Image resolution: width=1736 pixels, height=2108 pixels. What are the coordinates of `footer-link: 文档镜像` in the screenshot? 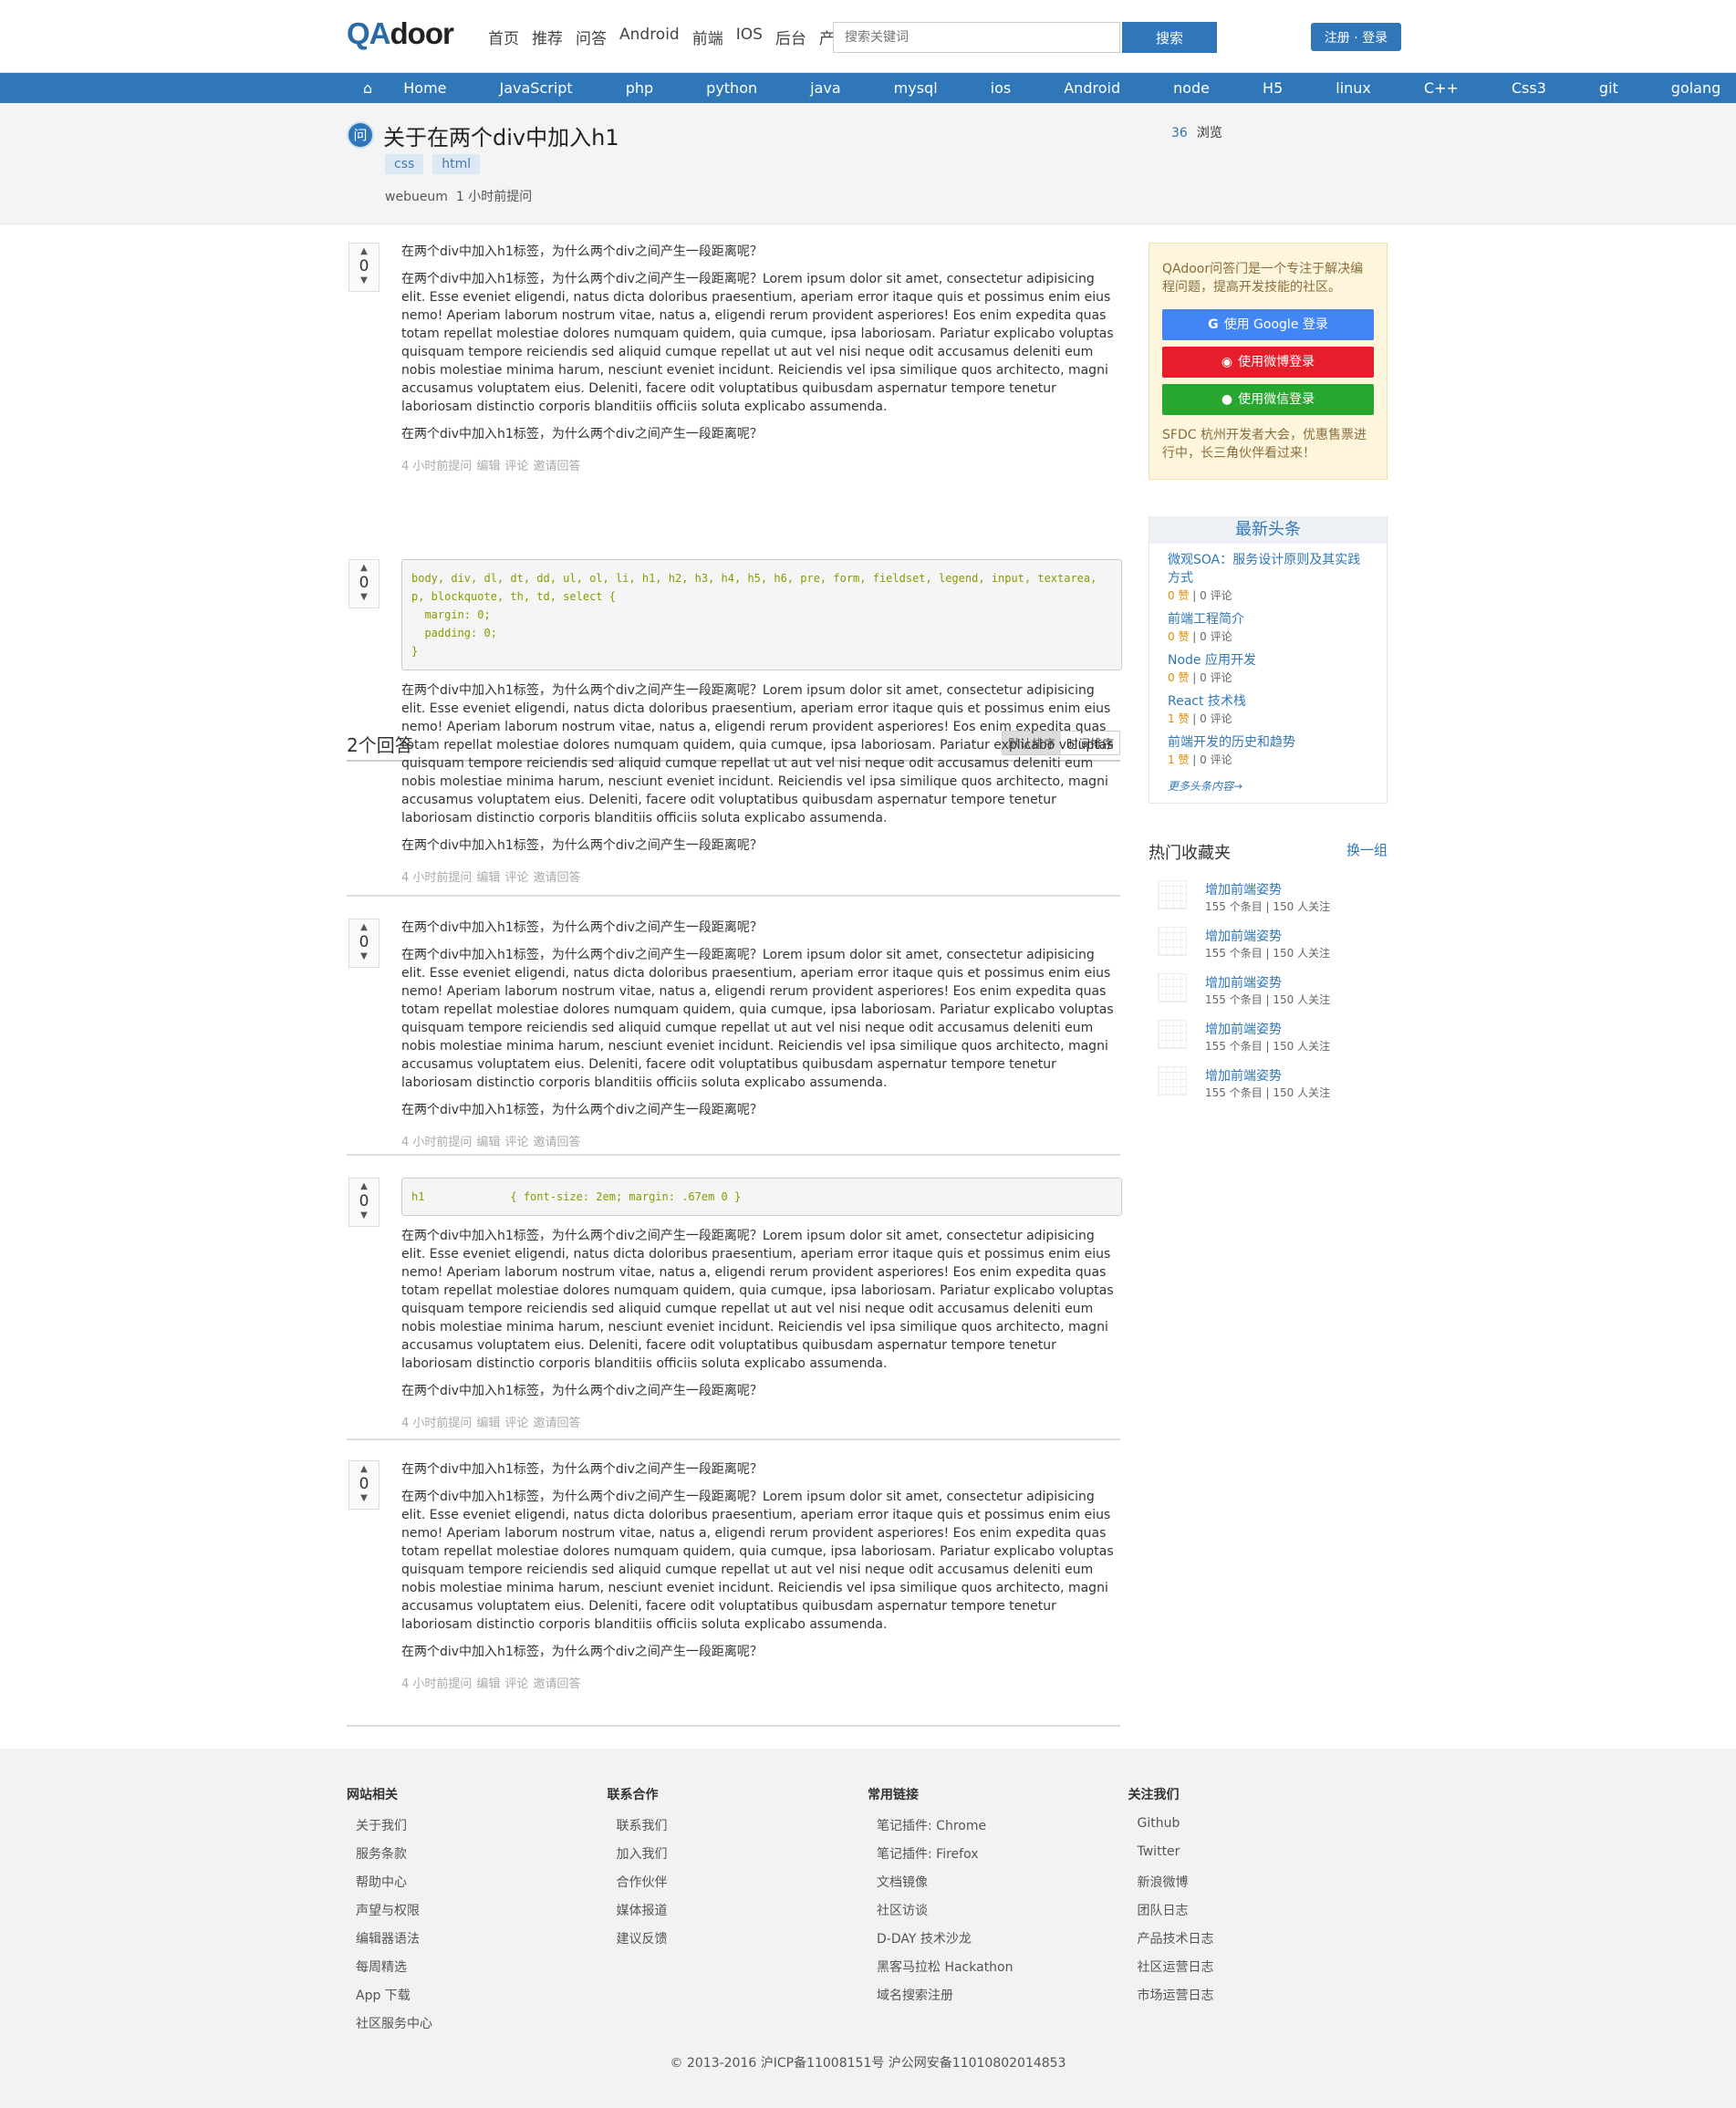 It's located at (1002, 1887).